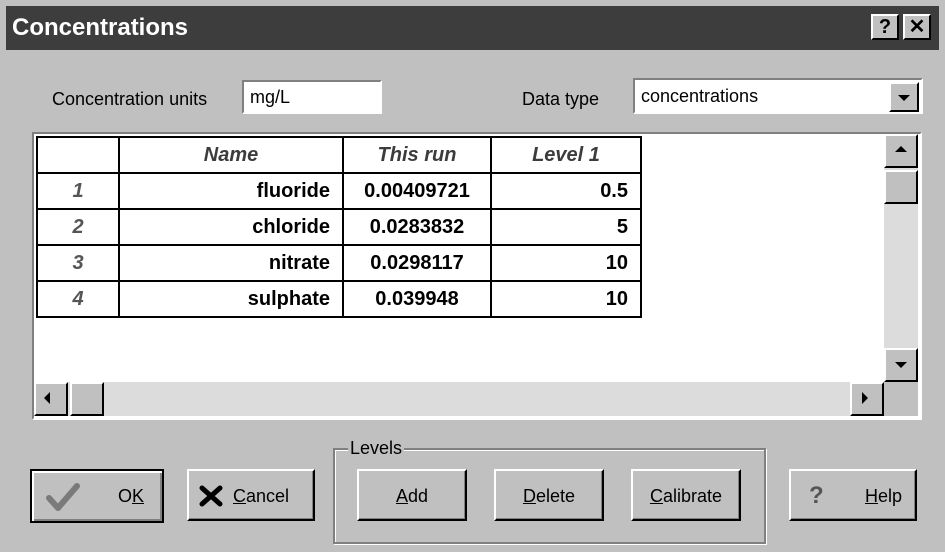  What do you see at coordinates (901, 258) in the screenshot?
I see `vertical-scrollbar` at bounding box center [901, 258].